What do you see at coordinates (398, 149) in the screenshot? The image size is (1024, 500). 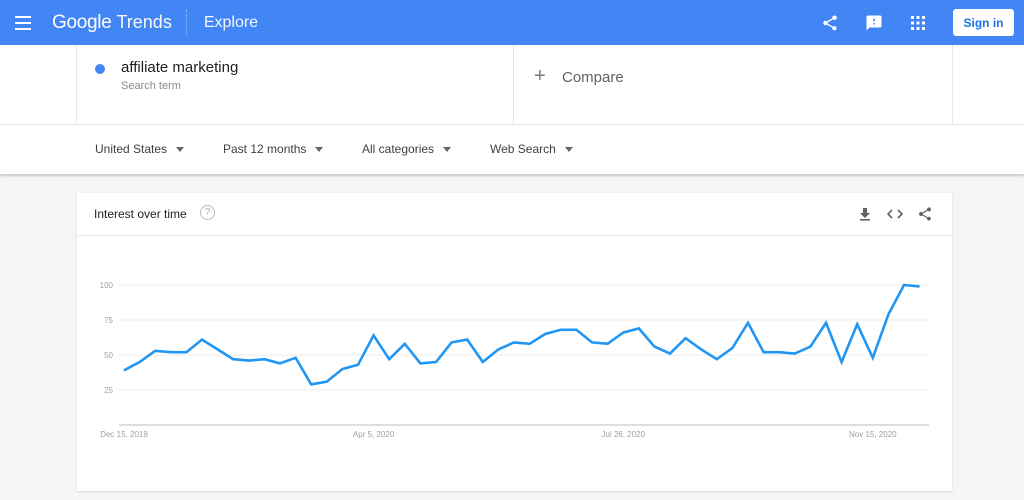 I see `category-value: All categories` at bounding box center [398, 149].